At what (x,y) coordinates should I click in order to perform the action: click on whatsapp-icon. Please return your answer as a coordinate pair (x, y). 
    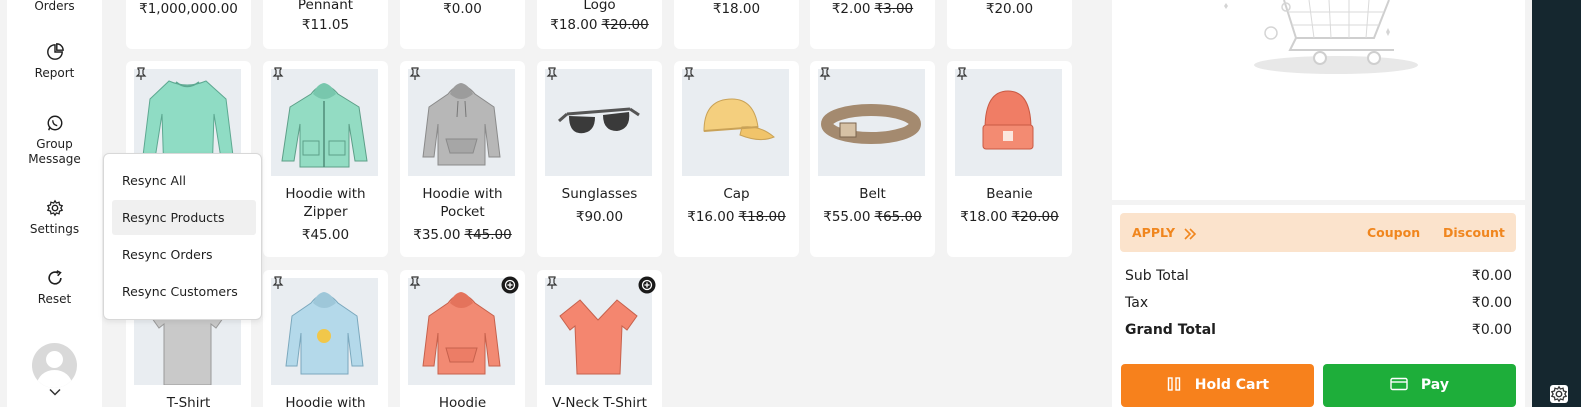
    Looking at the image, I should click on (54, 123).